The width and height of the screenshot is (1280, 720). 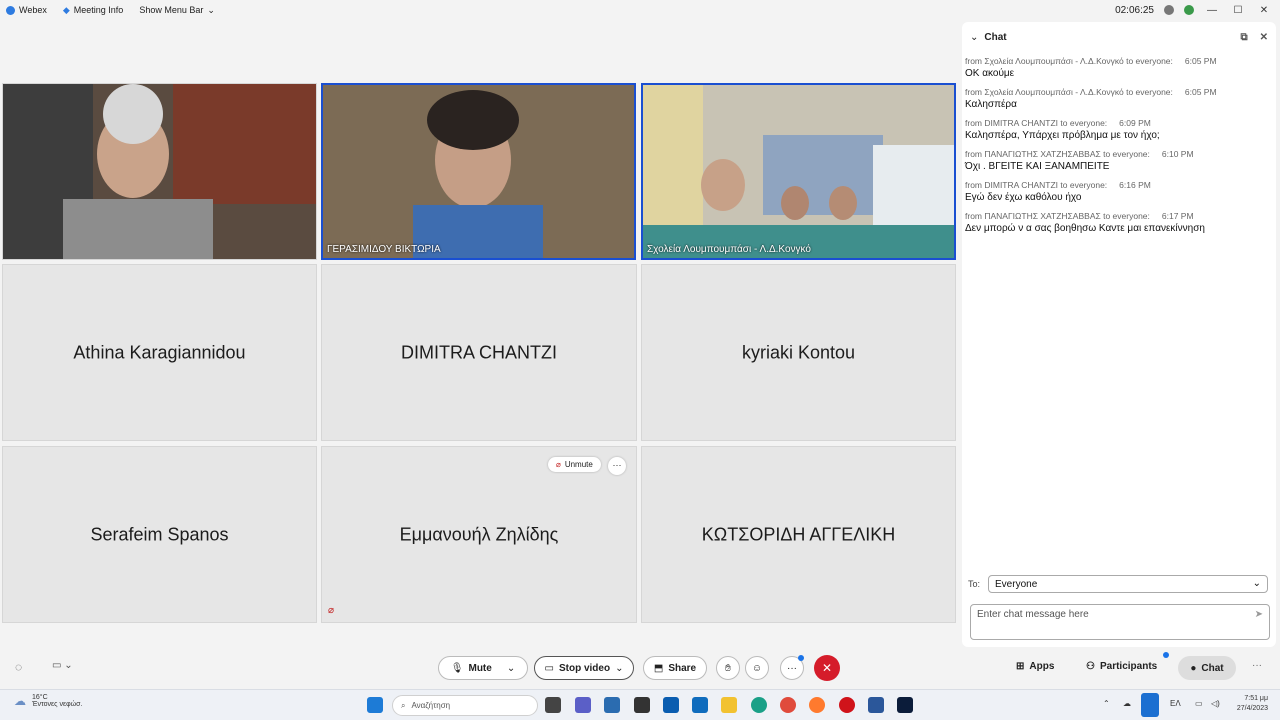 I want to click on windows-start-icon, so click(x=375, y=705).